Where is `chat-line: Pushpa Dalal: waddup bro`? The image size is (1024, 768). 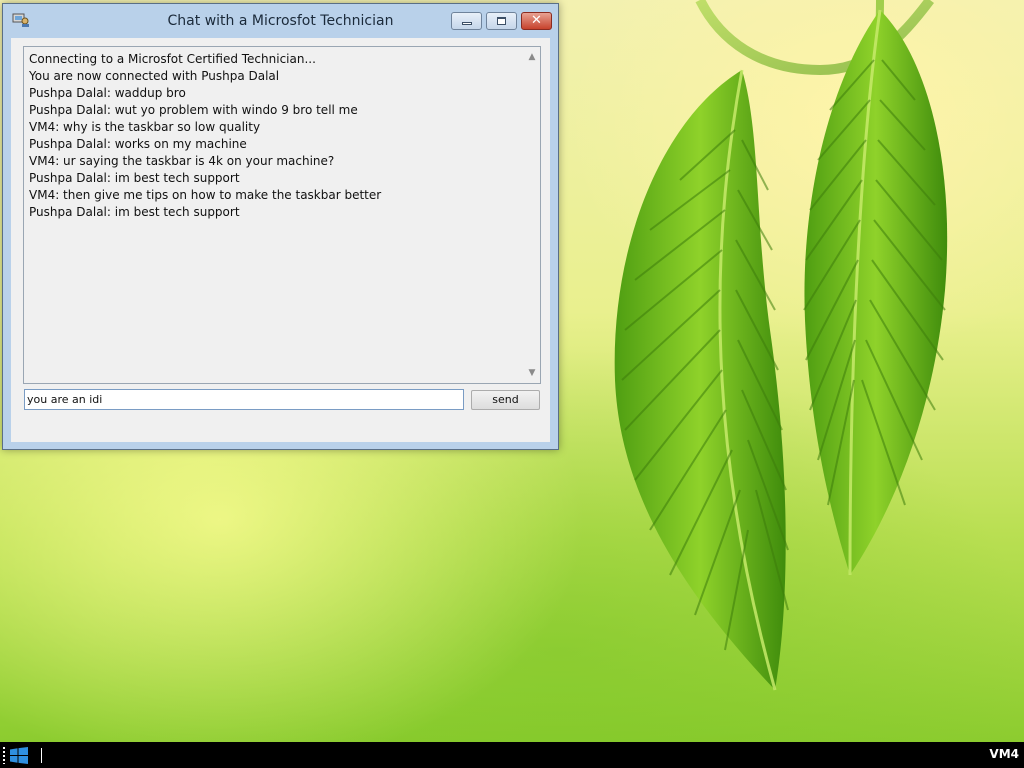
chat-line: Pushpa Dalal: waddup bro is located at coordinates (107, 93).